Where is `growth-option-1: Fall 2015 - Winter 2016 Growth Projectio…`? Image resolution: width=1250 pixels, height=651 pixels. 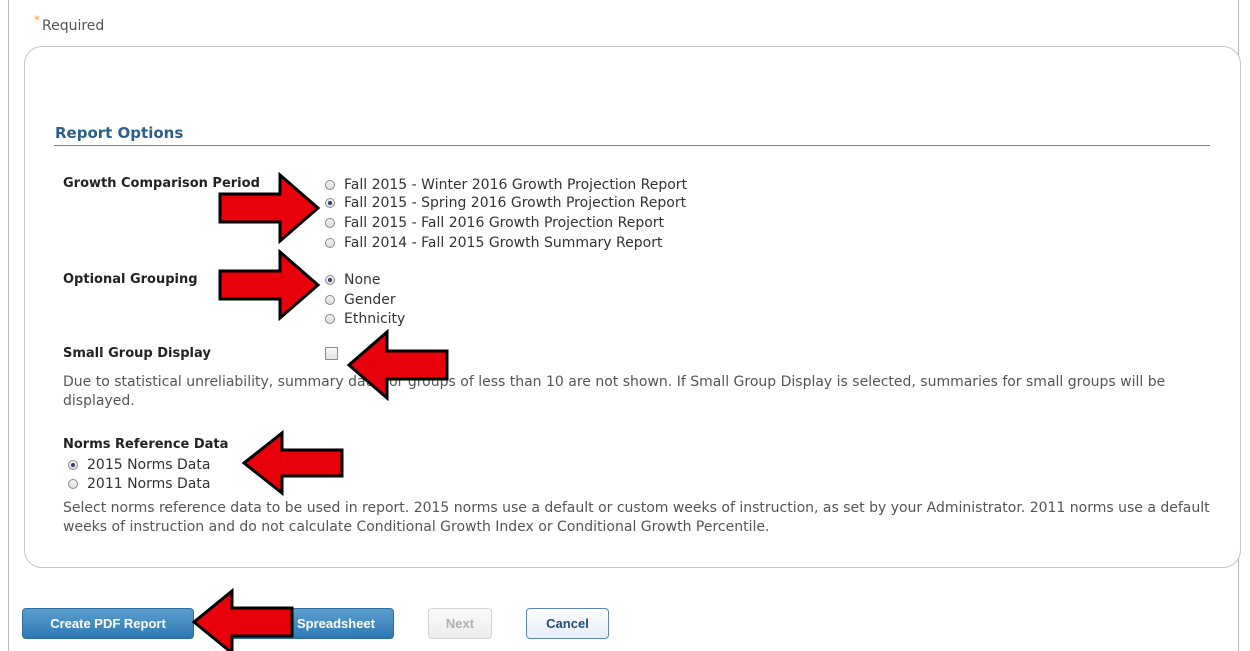
growth-option-1: Fall 2015 - Winter 2016 Growth Projectio… is located at coordinates (506, 184).